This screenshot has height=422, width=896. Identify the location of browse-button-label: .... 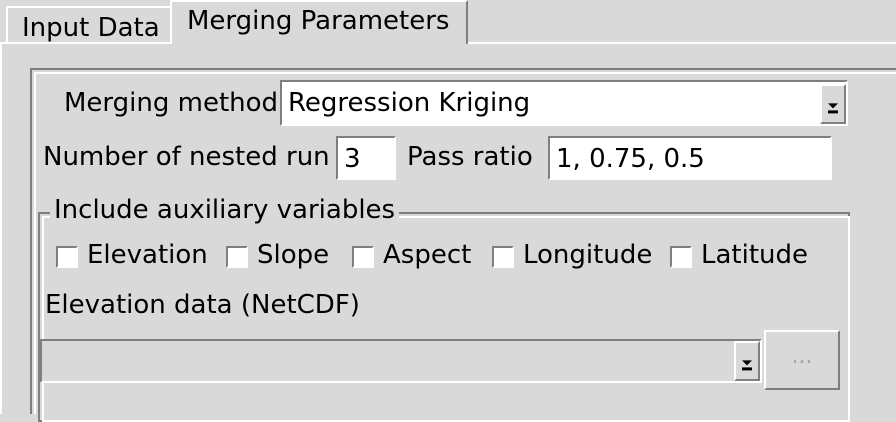
(802, 356).